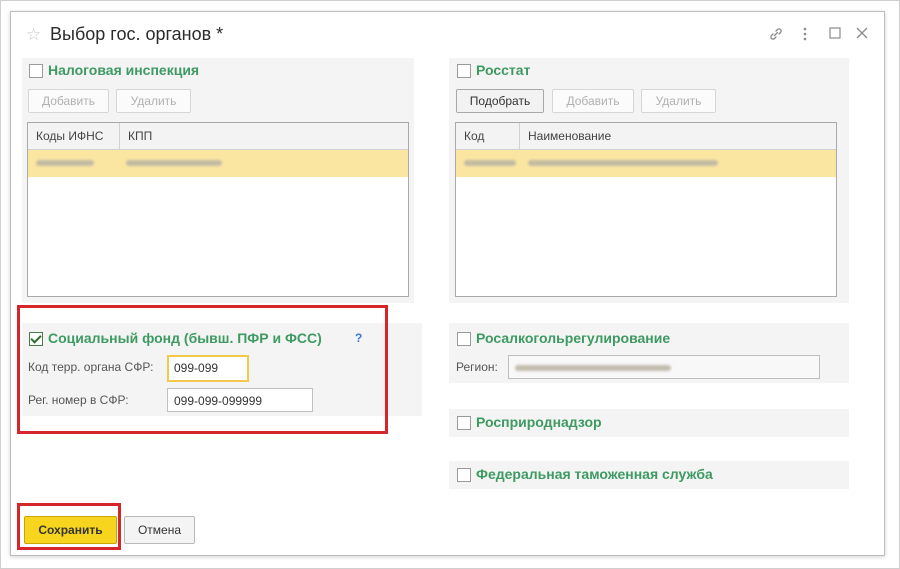 The height and width of the screenshot is (569, 900). What do you see at coordinates (503, 70) in the screenshot?
I see `rosstat-title: Росстат` at bounding box center [503, 70].